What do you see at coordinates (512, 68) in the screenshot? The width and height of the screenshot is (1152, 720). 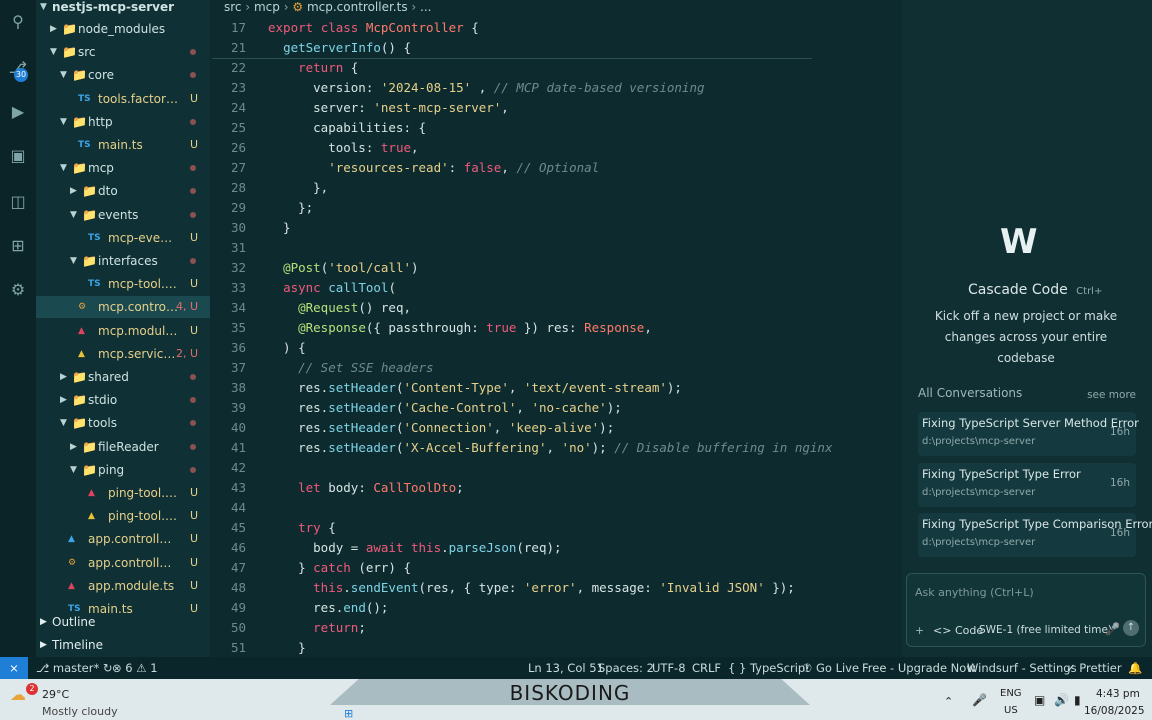 I see `code-line: 22 return {` at bounding box center [512, 68].